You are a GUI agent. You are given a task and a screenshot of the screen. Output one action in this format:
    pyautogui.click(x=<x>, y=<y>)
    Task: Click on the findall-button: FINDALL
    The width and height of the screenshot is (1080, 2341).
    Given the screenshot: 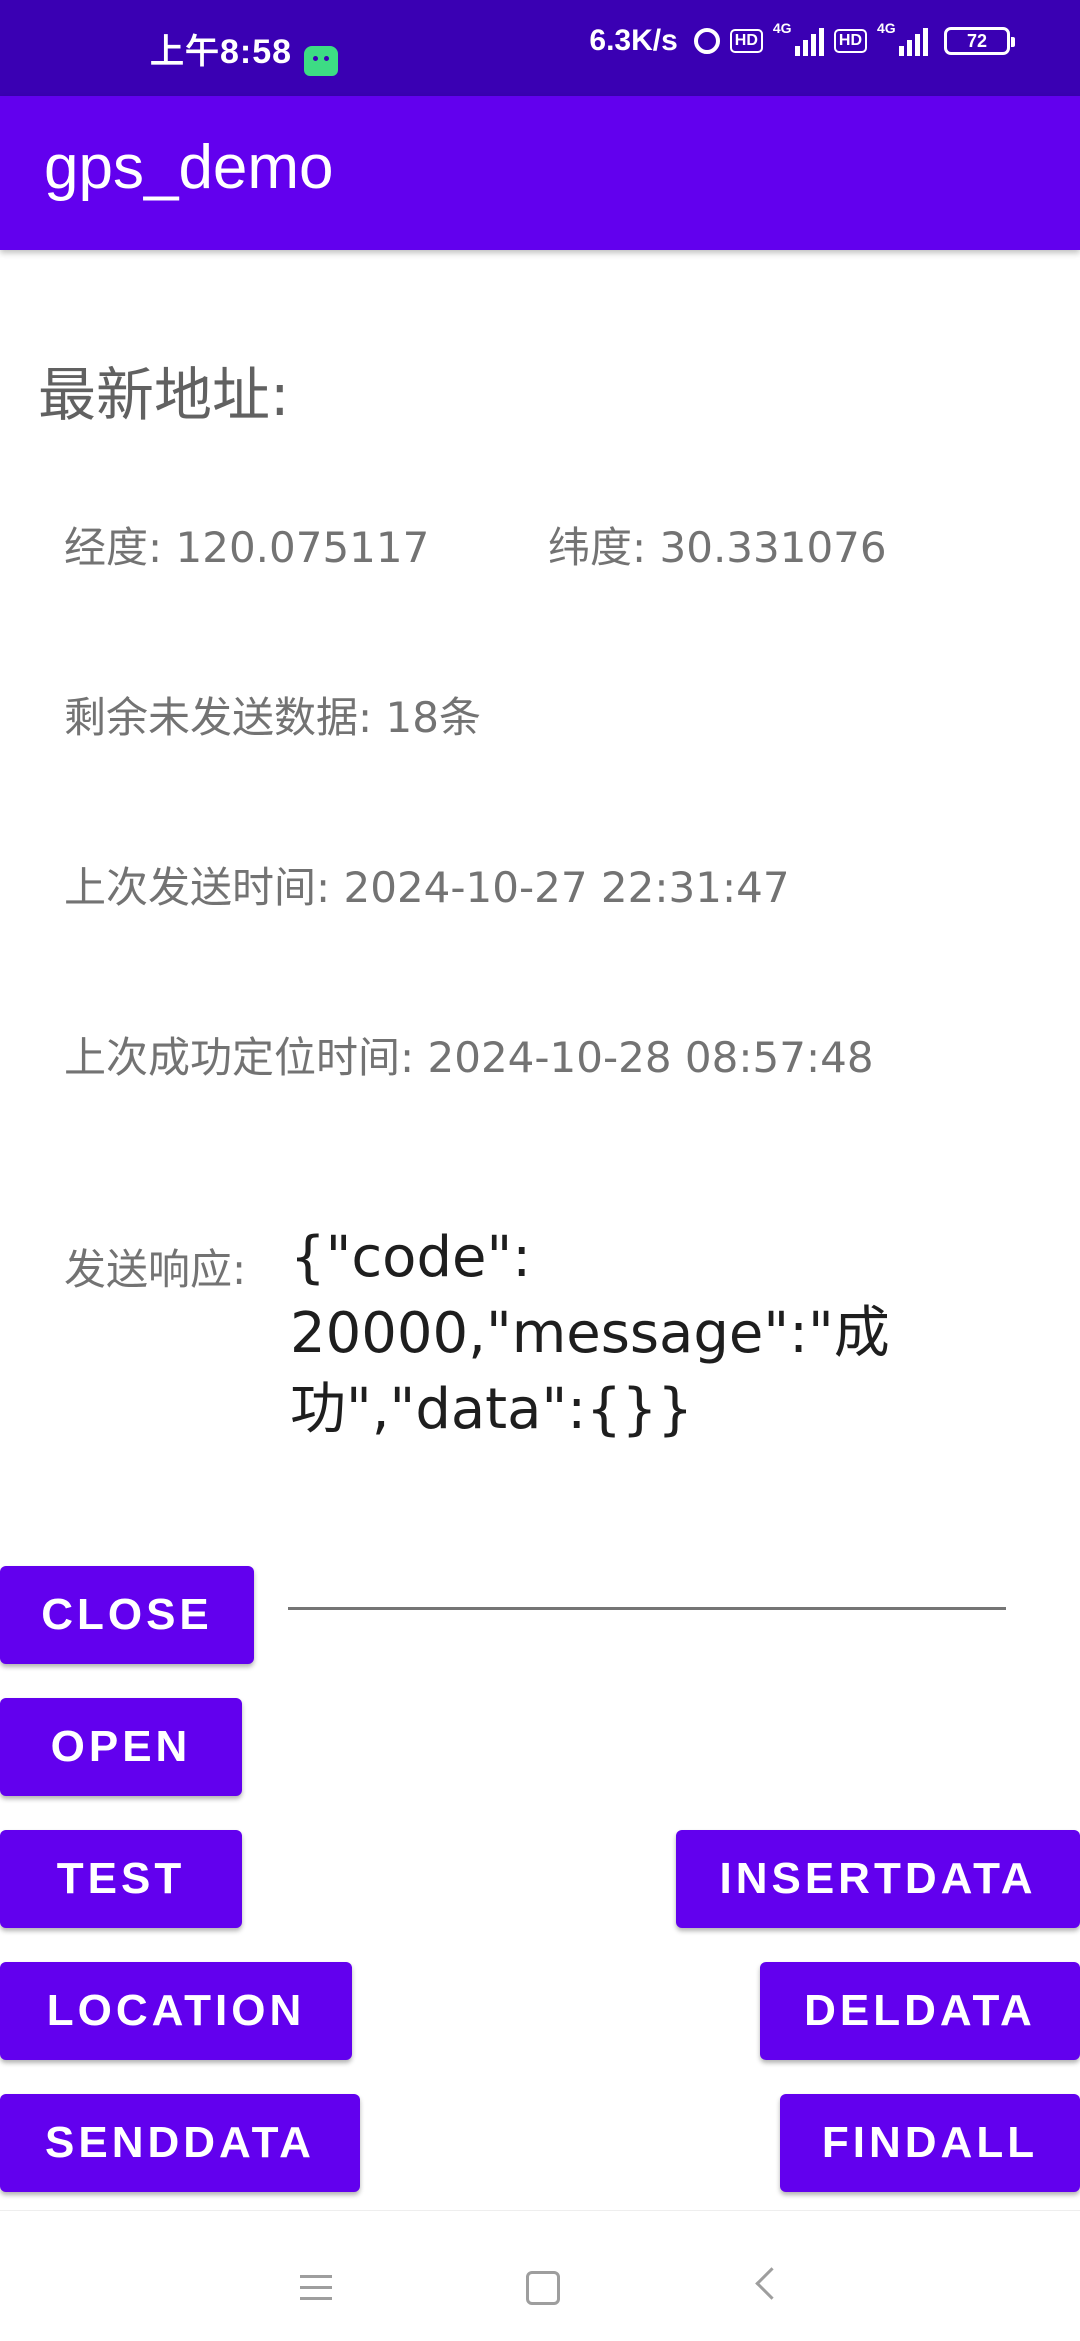 What is the action you would take?
    pyautogui.click(x=930, y=2143)
    